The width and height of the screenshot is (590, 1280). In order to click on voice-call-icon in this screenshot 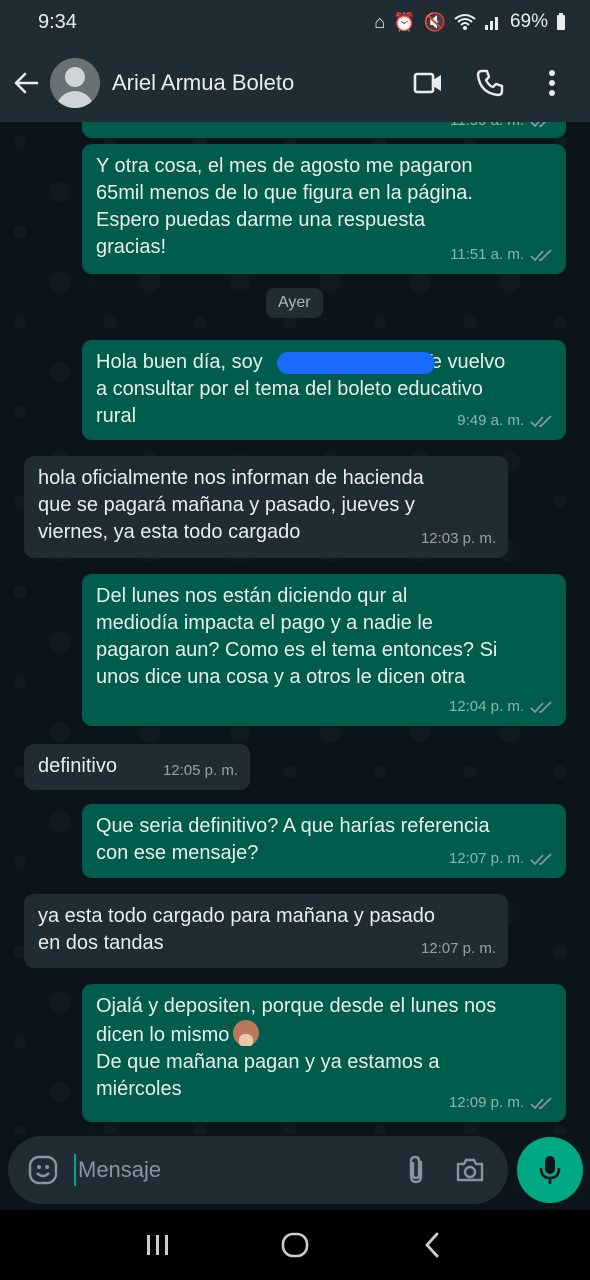, I will do `click(490, 83)`.